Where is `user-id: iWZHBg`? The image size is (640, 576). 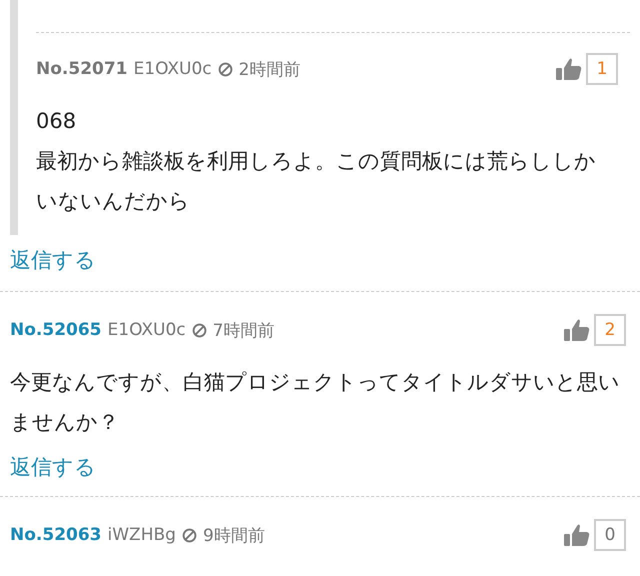
user-id: iWZHBg is located at coordinates (142, 535).